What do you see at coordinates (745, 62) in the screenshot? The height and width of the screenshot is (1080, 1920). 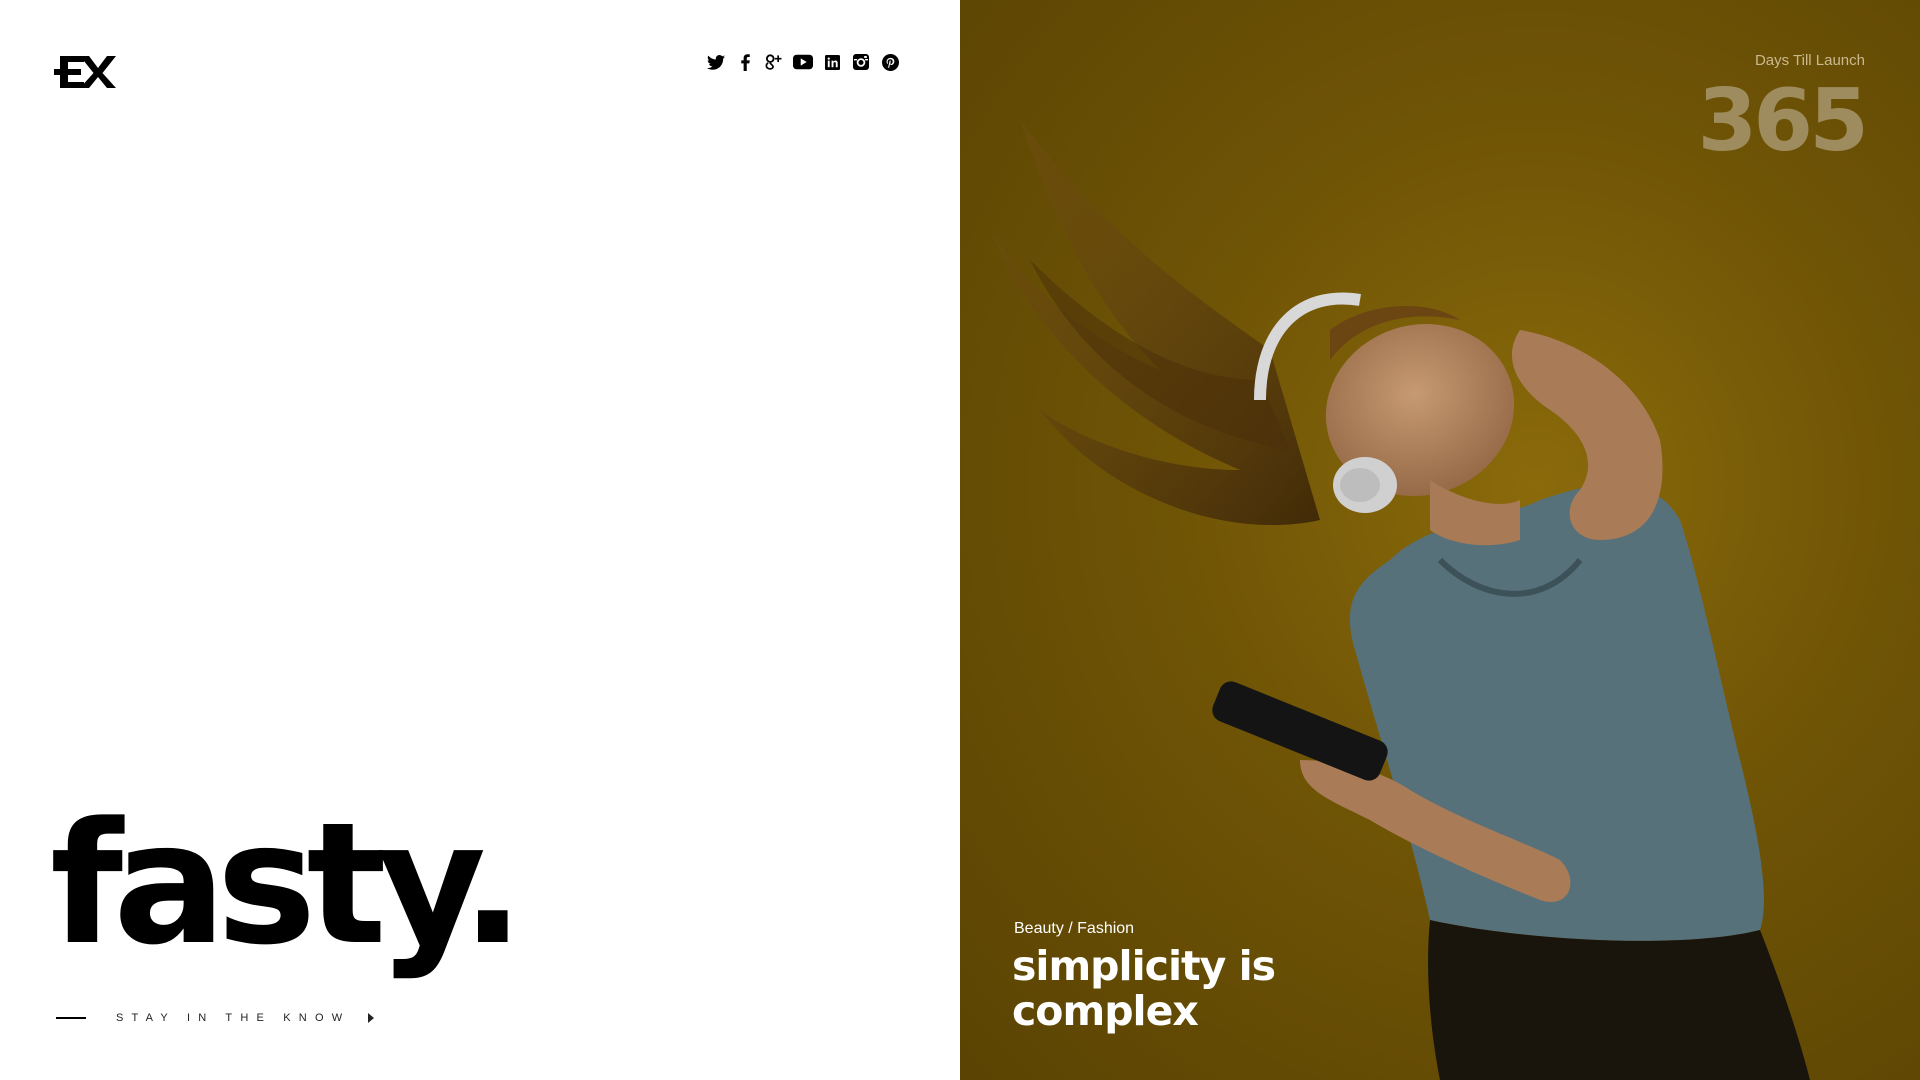 I see `facebook-icon` at bounding box center [745, 62].